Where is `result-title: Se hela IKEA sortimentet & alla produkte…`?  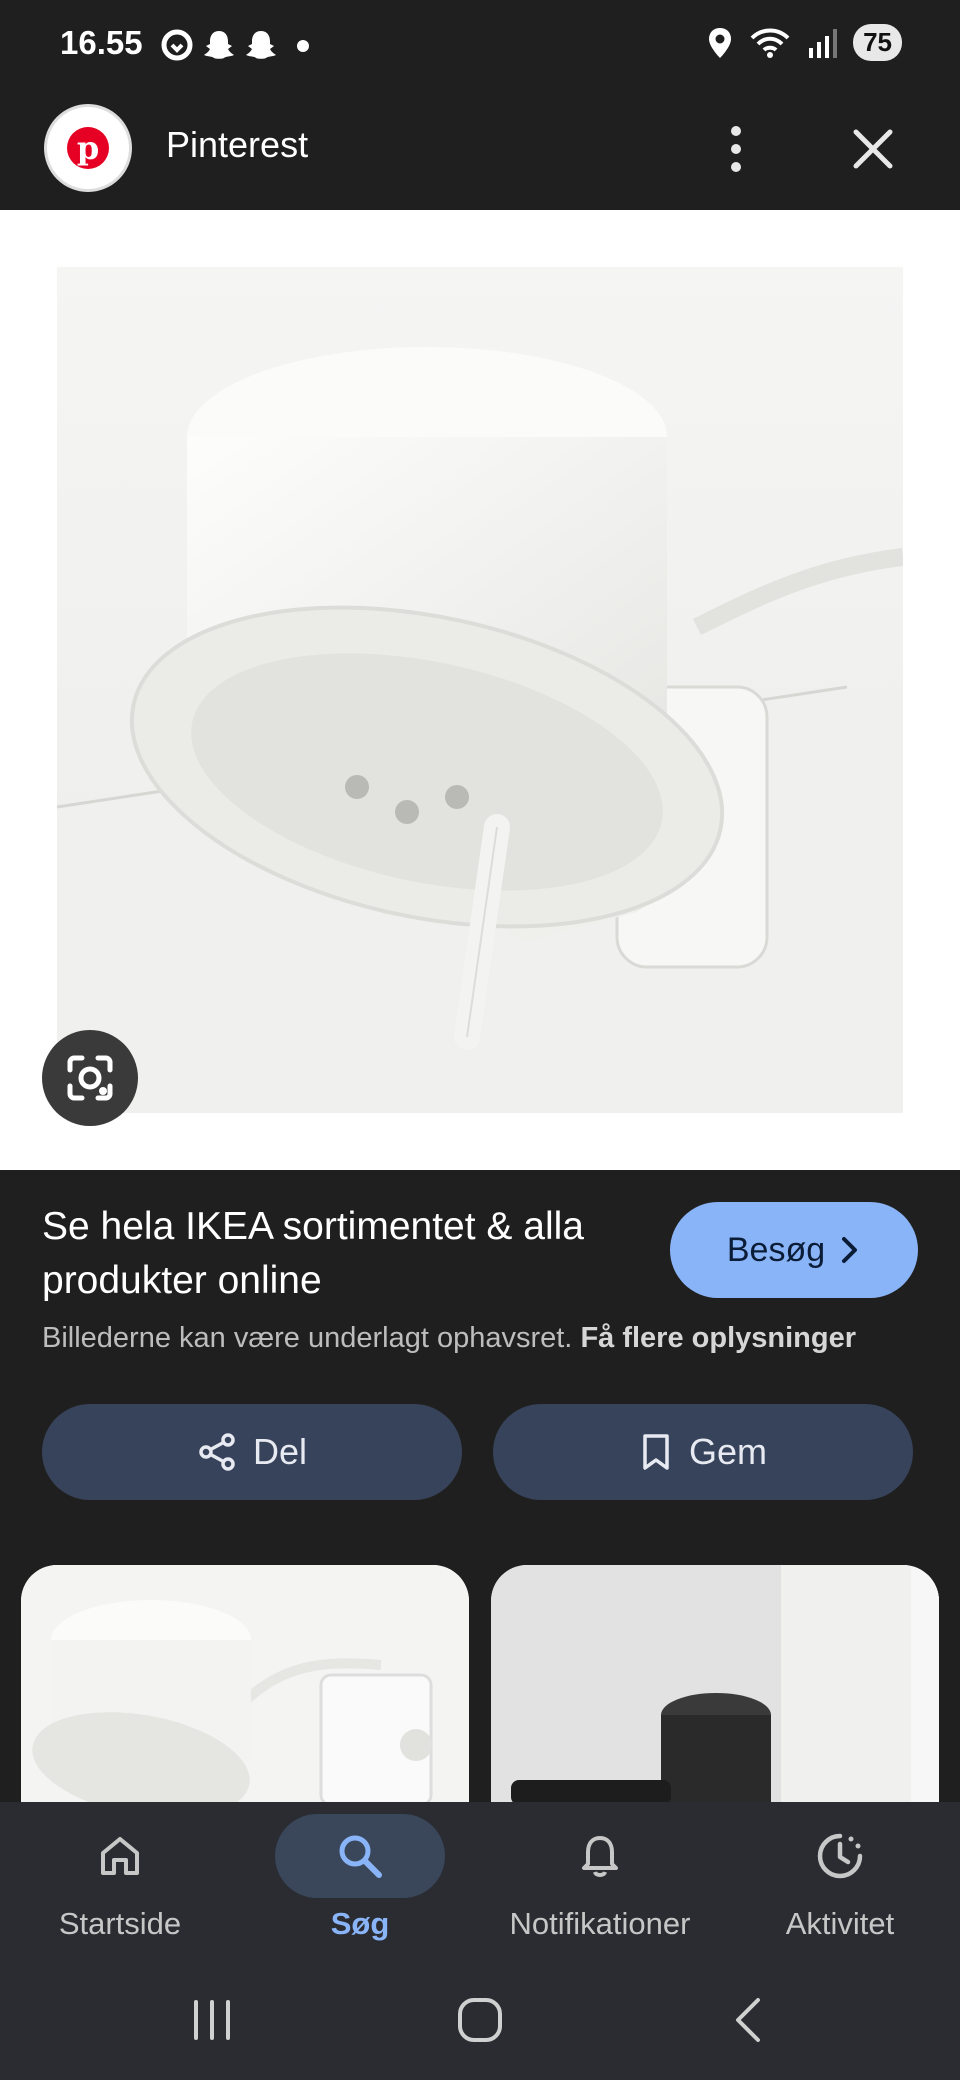
result-title: Se hela IKEA sortimentet & alla produkte… is located at coordinates (332, 1254).